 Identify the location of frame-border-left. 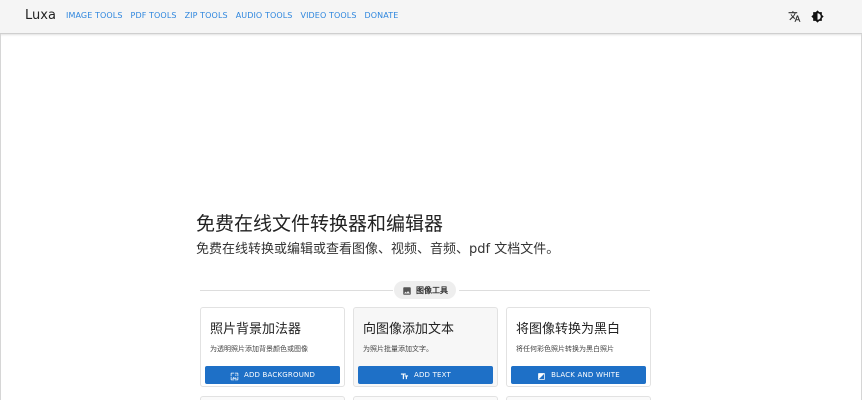
(0, 217).